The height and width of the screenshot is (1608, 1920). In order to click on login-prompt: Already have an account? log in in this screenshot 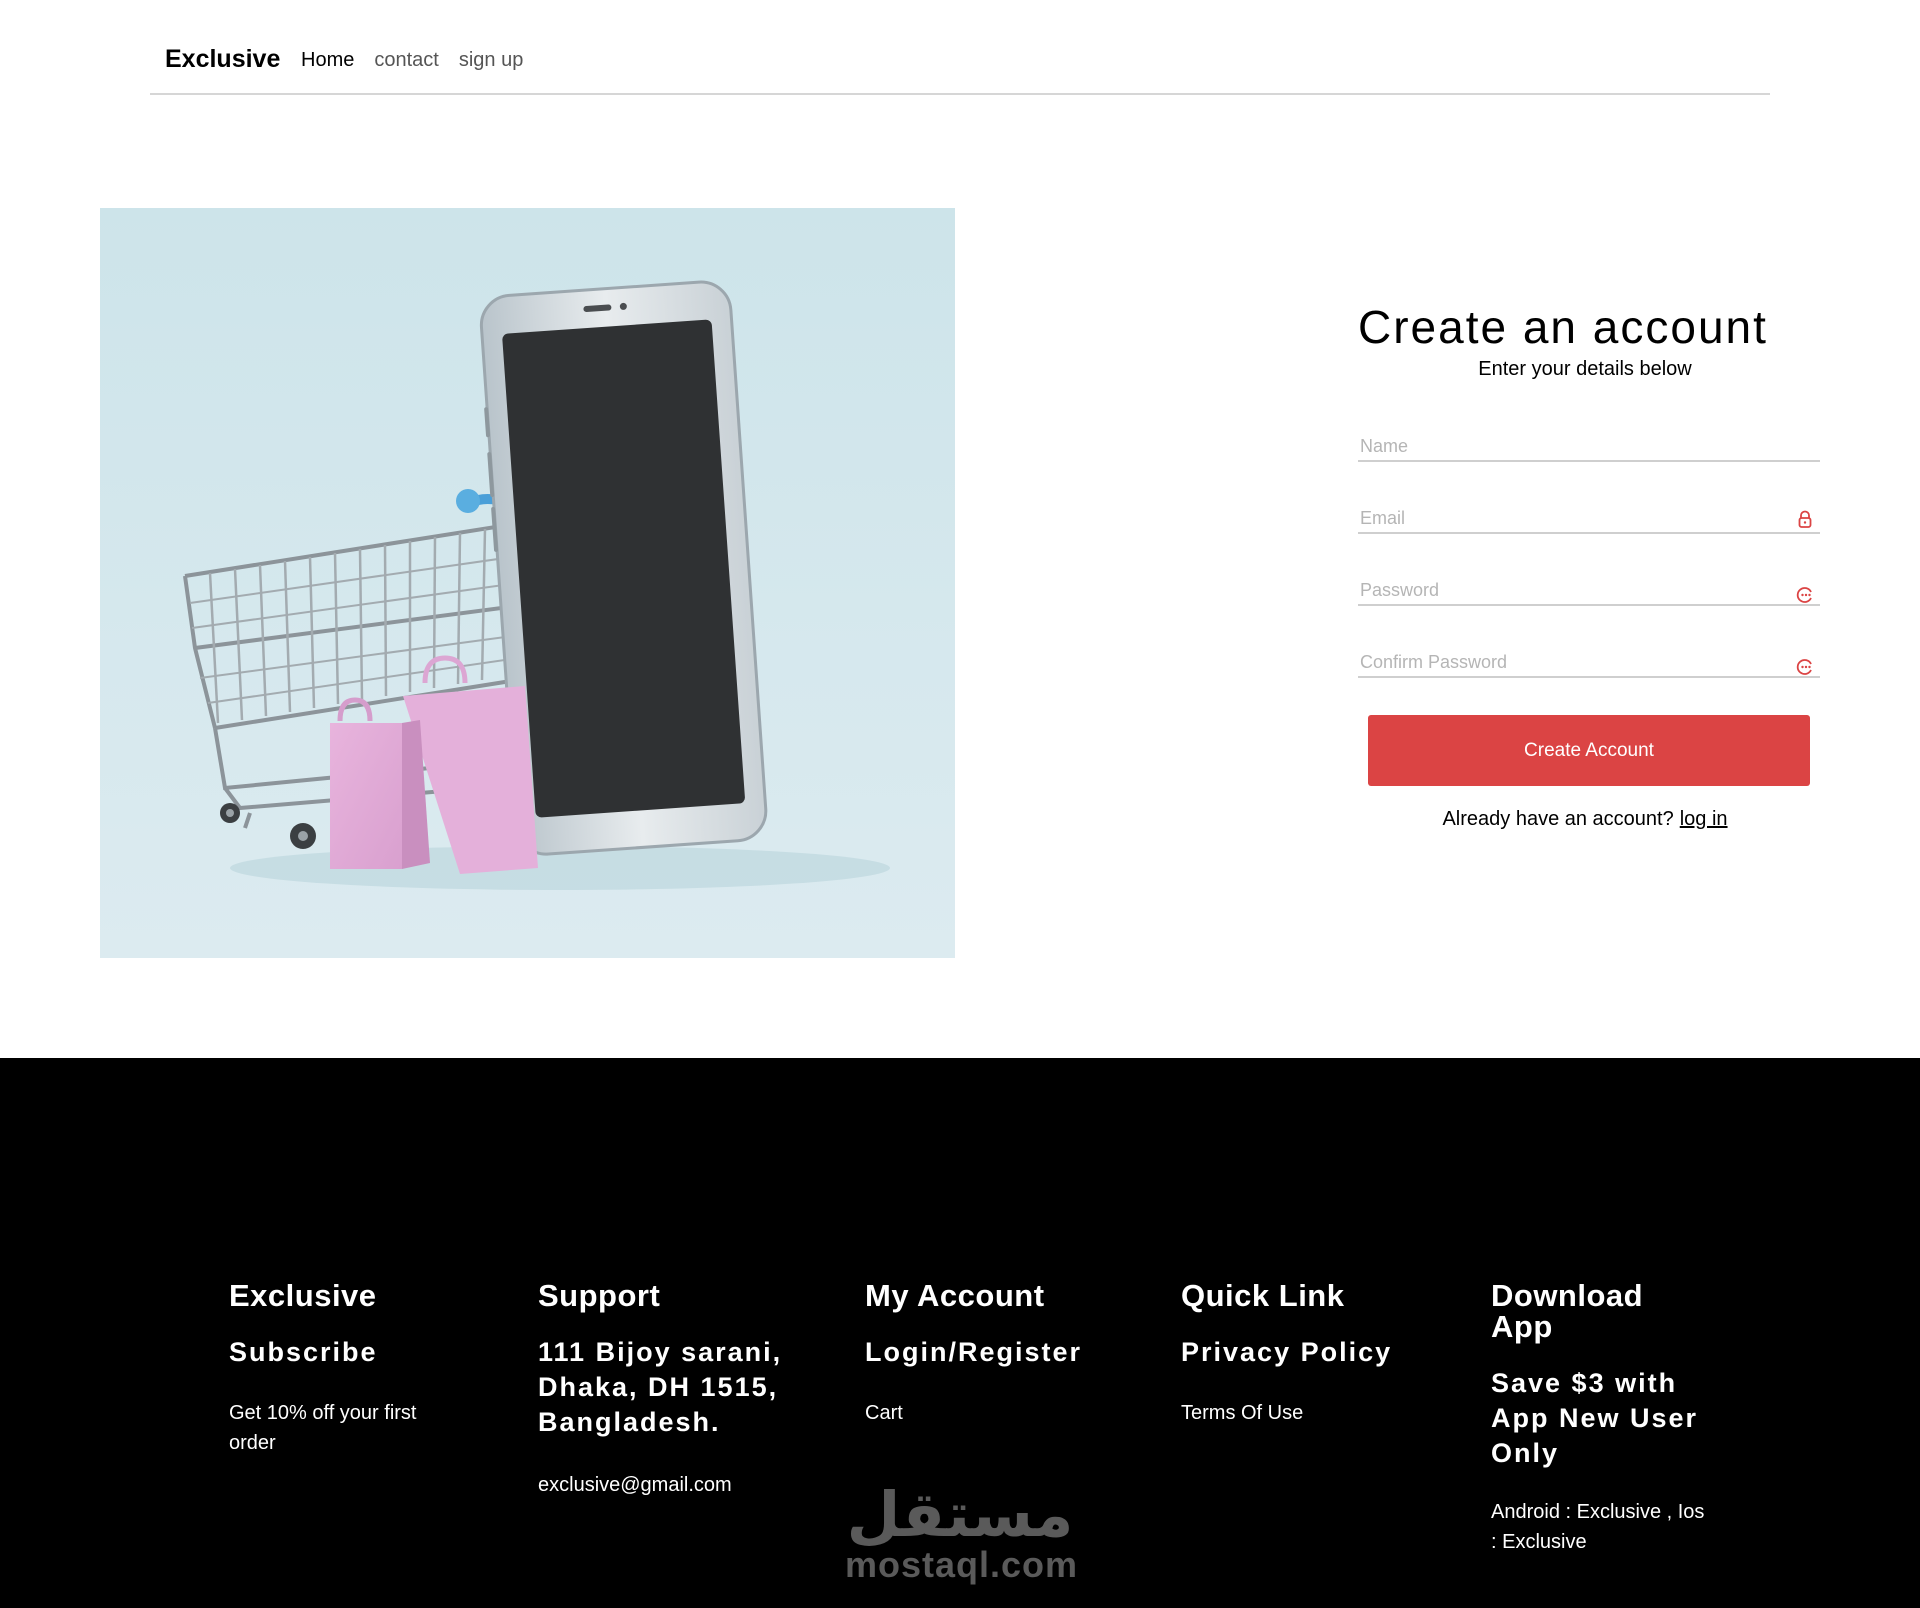, I will do `click(1585, 819)`.